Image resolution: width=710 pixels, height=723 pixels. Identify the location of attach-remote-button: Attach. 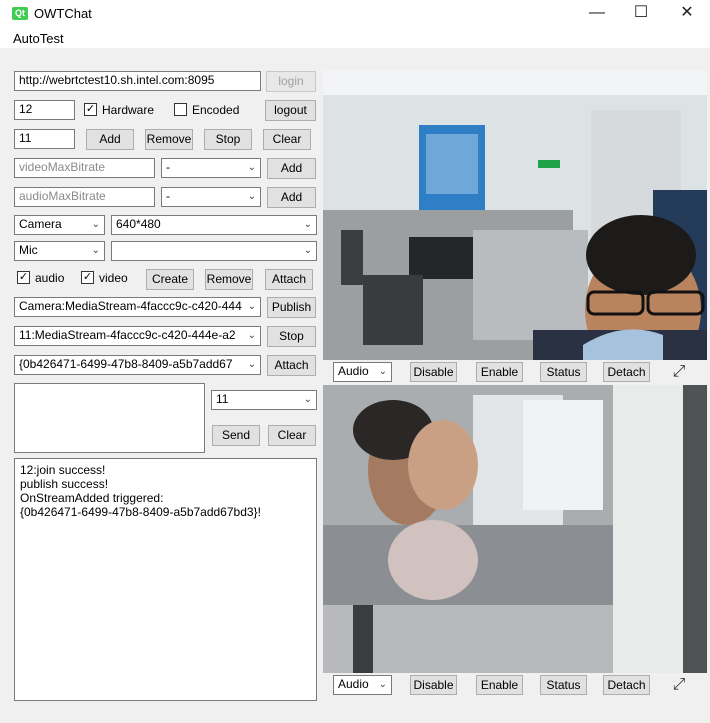
(291, 365).